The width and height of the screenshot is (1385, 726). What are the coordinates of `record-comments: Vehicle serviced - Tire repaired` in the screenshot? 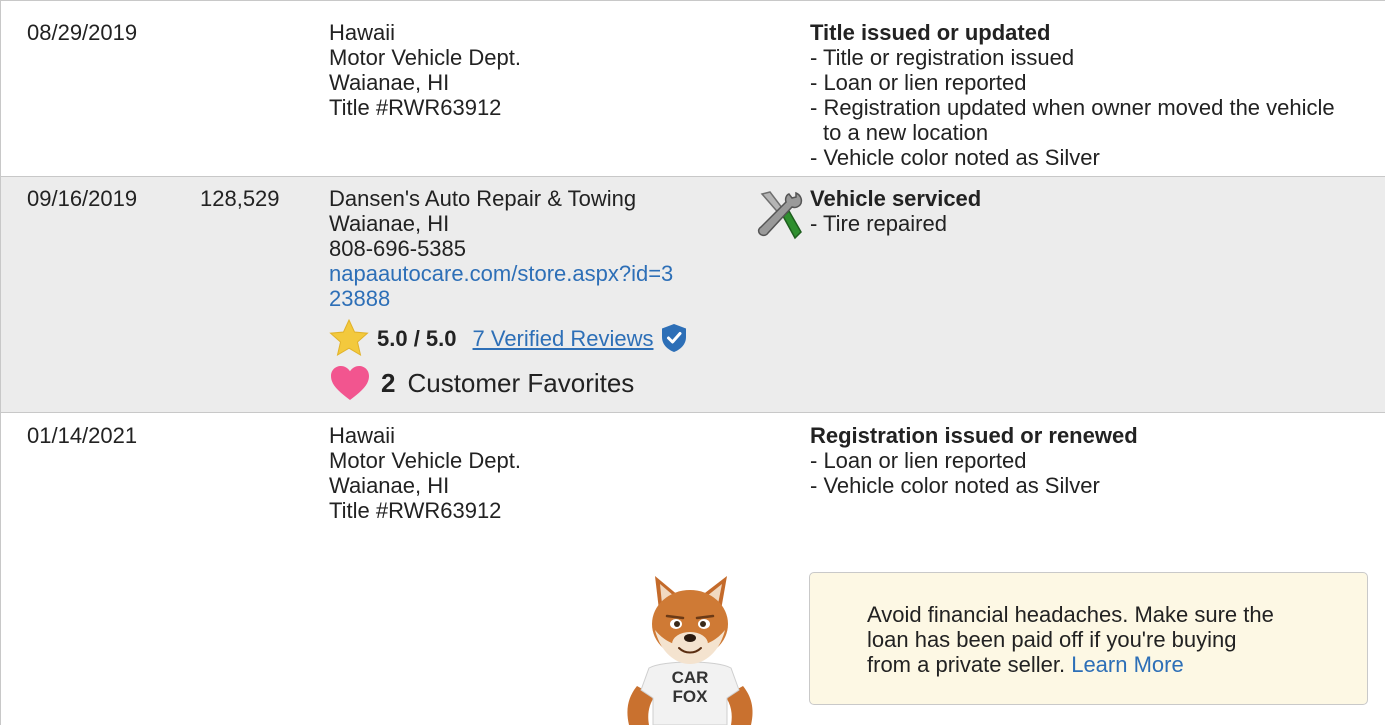 It's located at (1095, 211).